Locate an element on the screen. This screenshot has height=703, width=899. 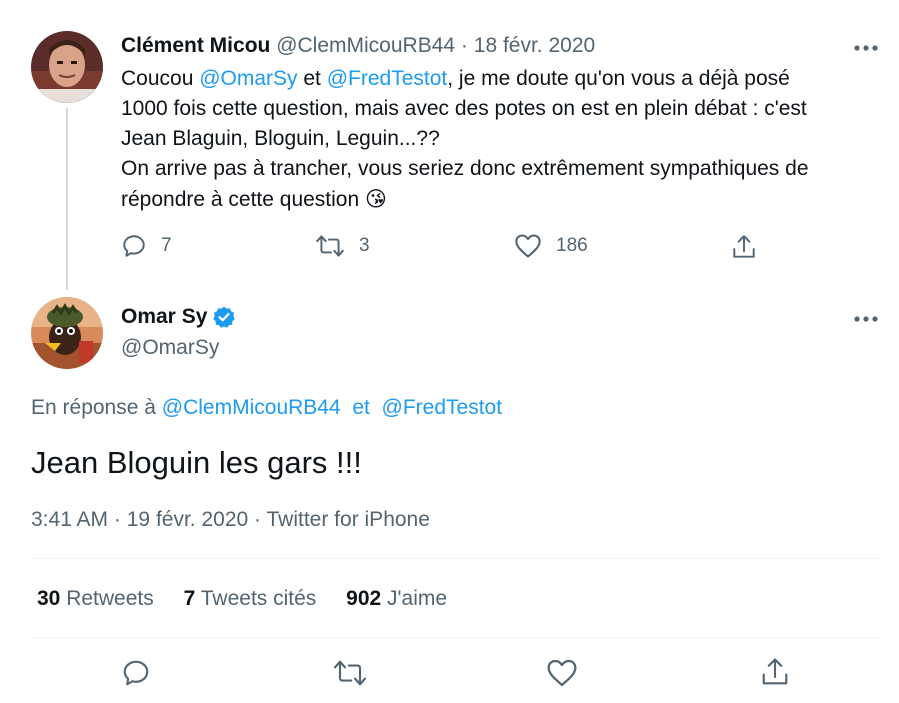
user-handle: @ClemMicouRB44 is located at coordinates (365, 45).